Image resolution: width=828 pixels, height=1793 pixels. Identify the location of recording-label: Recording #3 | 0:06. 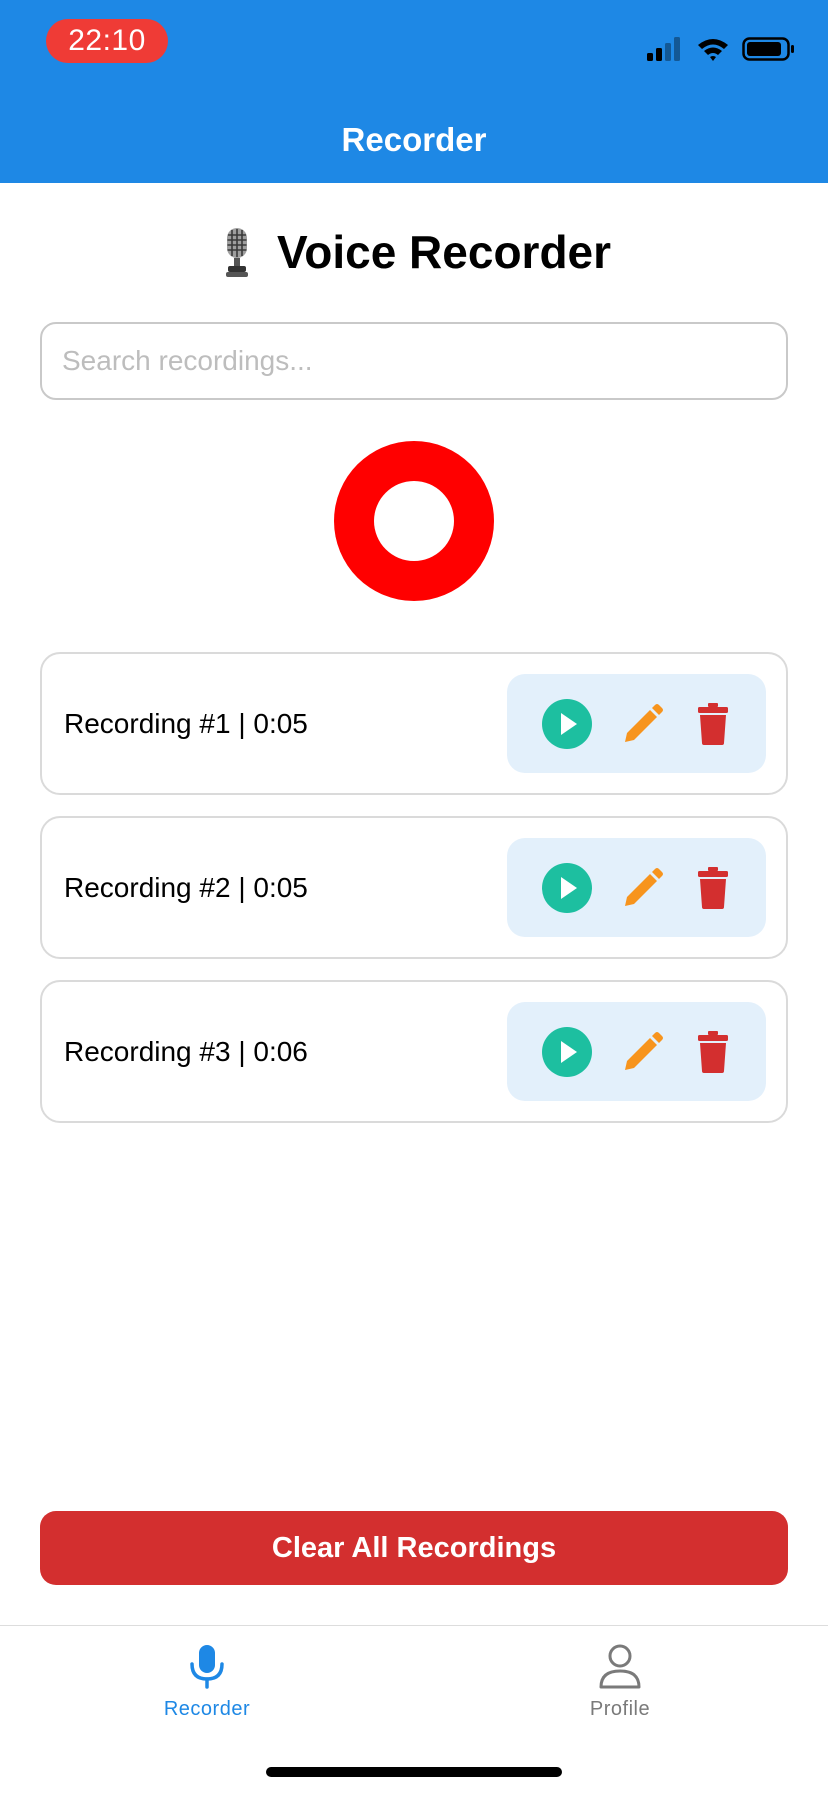
(186, 1051).